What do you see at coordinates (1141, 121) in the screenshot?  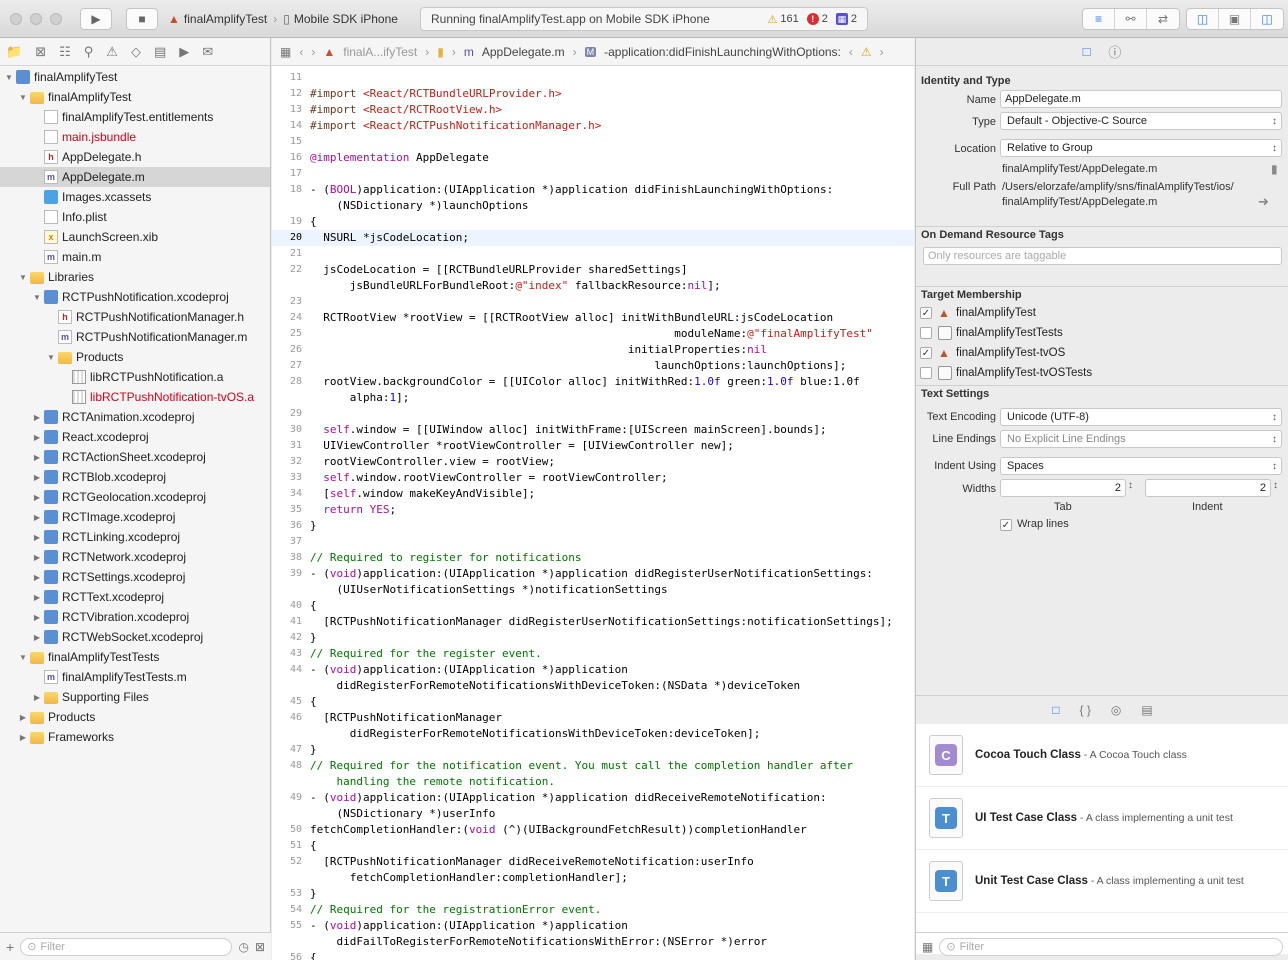 I see `type-popup: Default - Objective-C Source` at bounding box center [1141, 121].